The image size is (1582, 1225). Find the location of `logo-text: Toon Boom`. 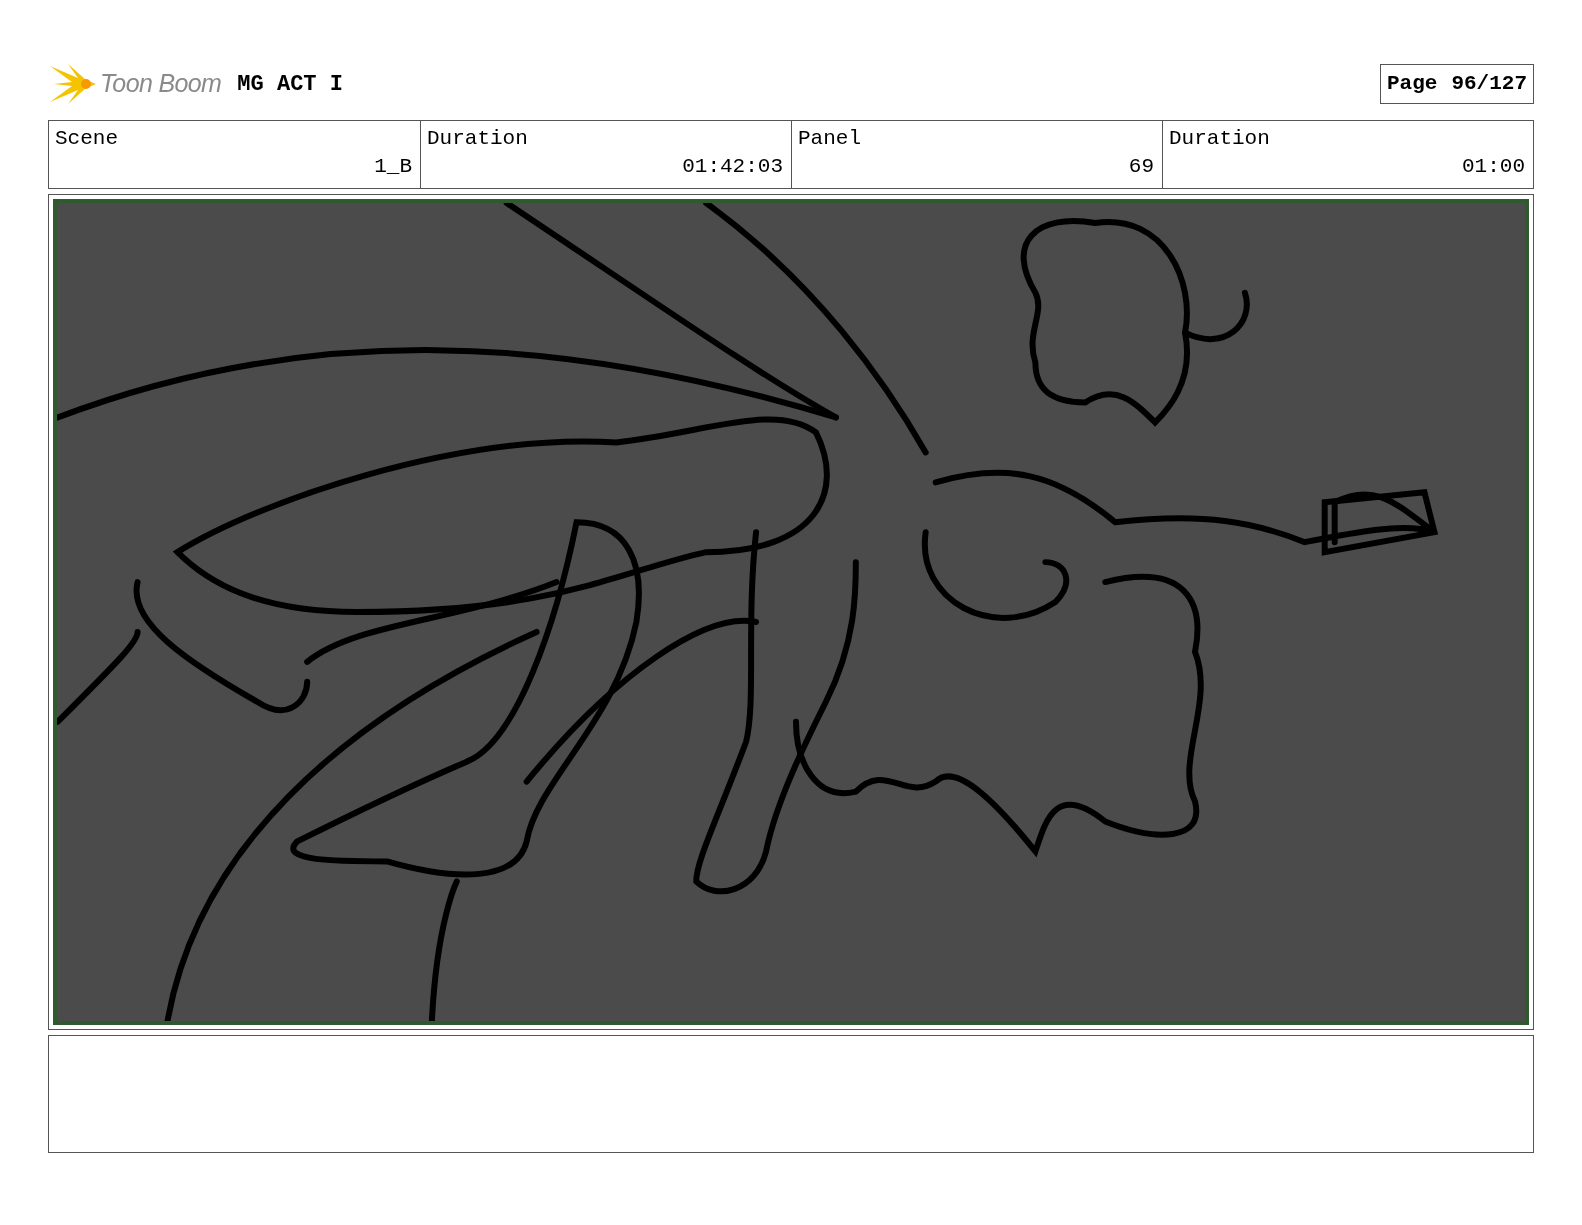

logo-text: Toon Boom is located at coordinates (161, 84).